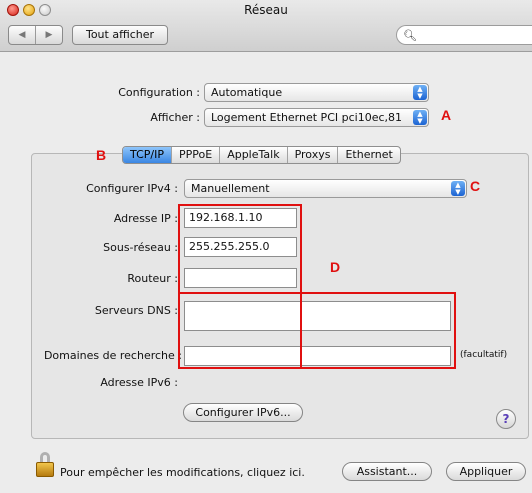 Image resolution: width=532 pixels, height=493 pixels. What do you see at coordinates (175, 117) in the screenshot?
I see `show-label: Afficher :` at bounding box center [175, 117].